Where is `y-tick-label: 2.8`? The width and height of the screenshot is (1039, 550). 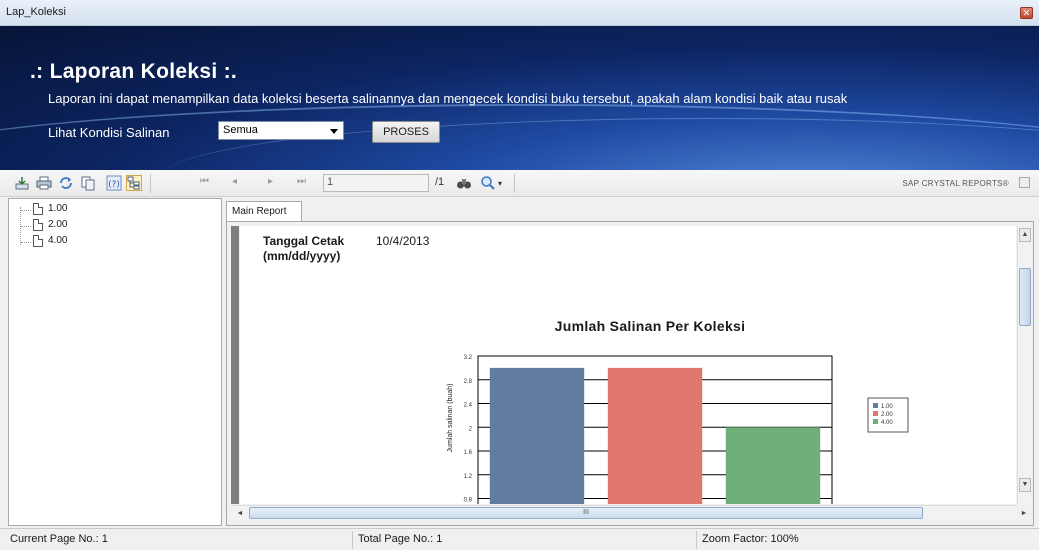
y-tick-label: 2.8 is located at coordinates (468, 382).